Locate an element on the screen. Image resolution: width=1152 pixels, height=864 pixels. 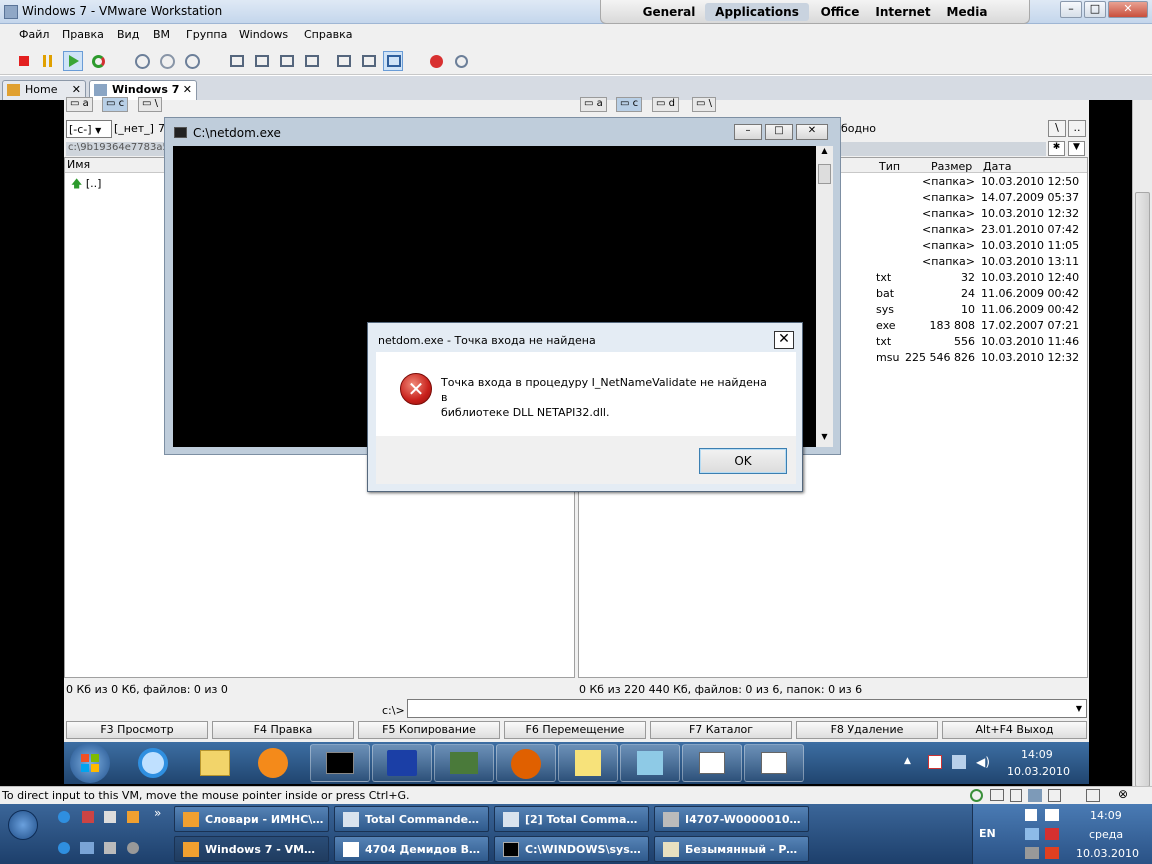
drive-button-c-right: ▭ c is located at coordinates (629, 104).